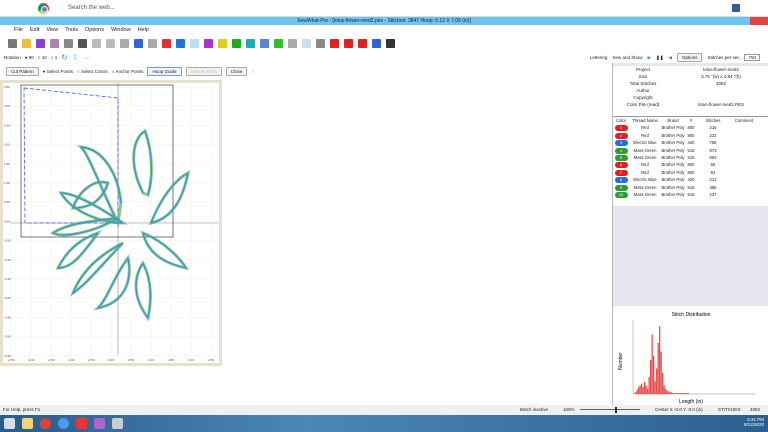 Image resolution: width=768 pixels, height=432 pixels. Describe the element at coordinates (63, 423) in the screenshot. I see `app-icon` at that location.